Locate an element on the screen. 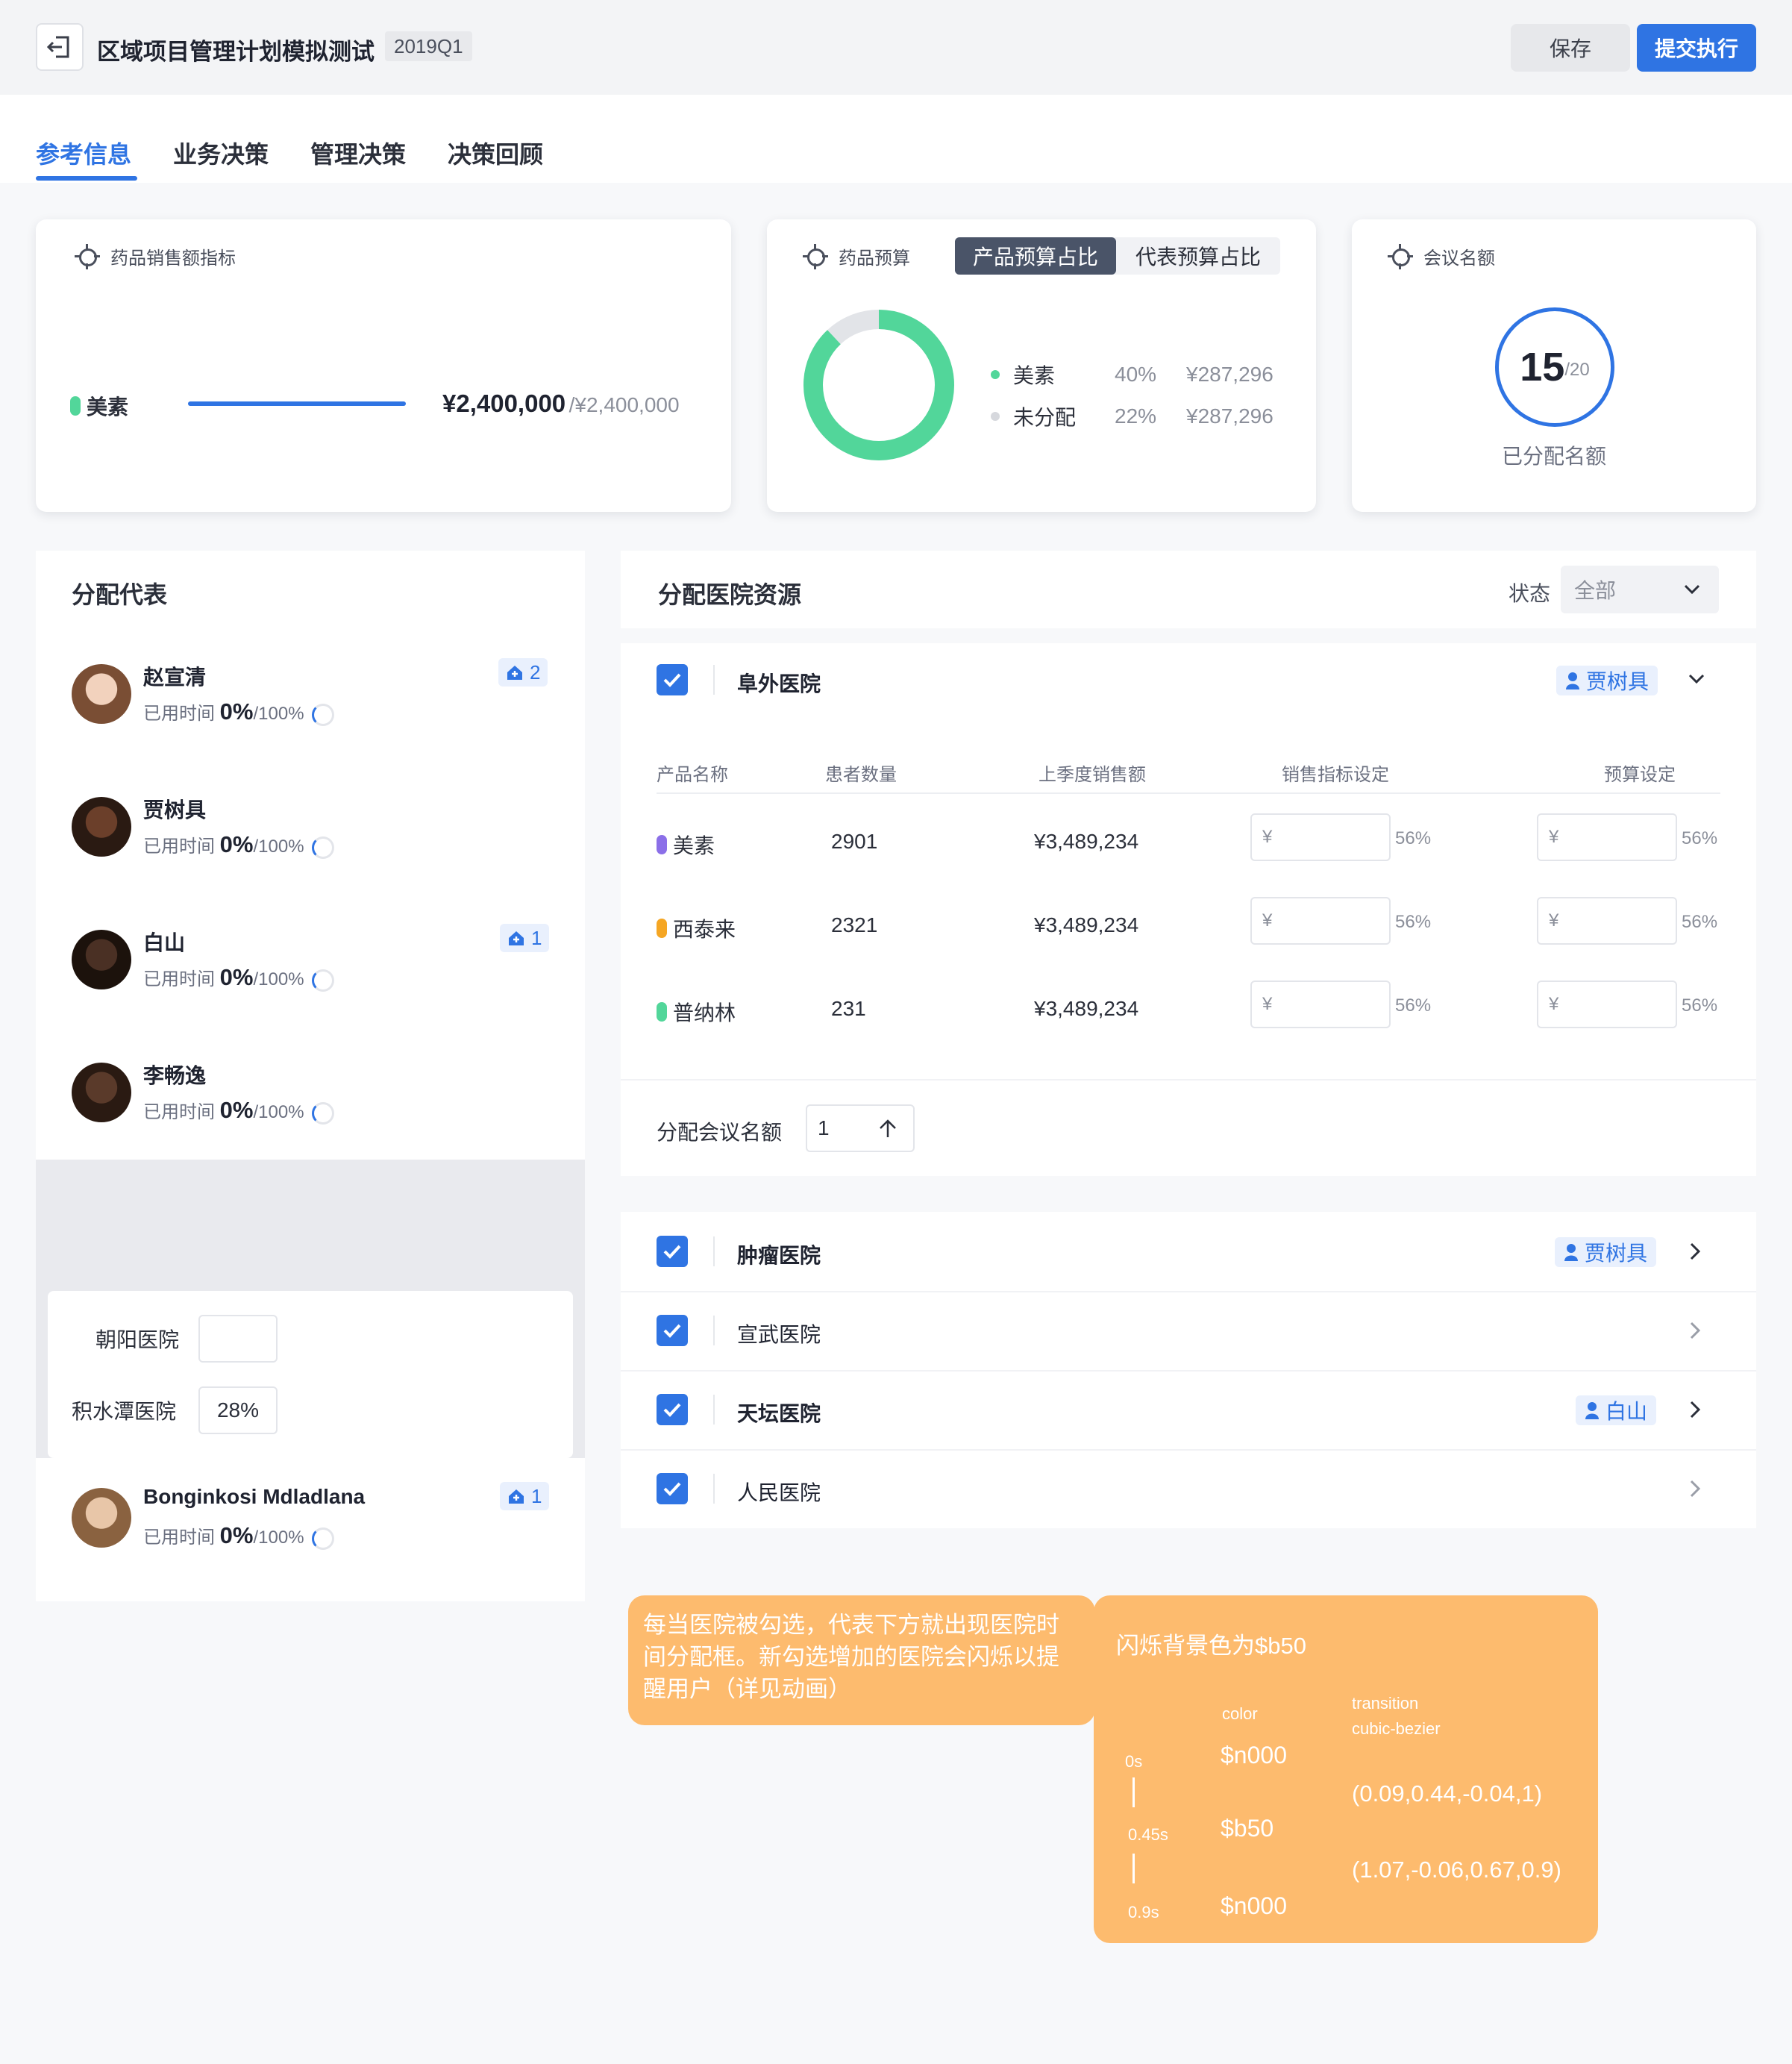  alloc-input is located at coordinates (238, 1339).